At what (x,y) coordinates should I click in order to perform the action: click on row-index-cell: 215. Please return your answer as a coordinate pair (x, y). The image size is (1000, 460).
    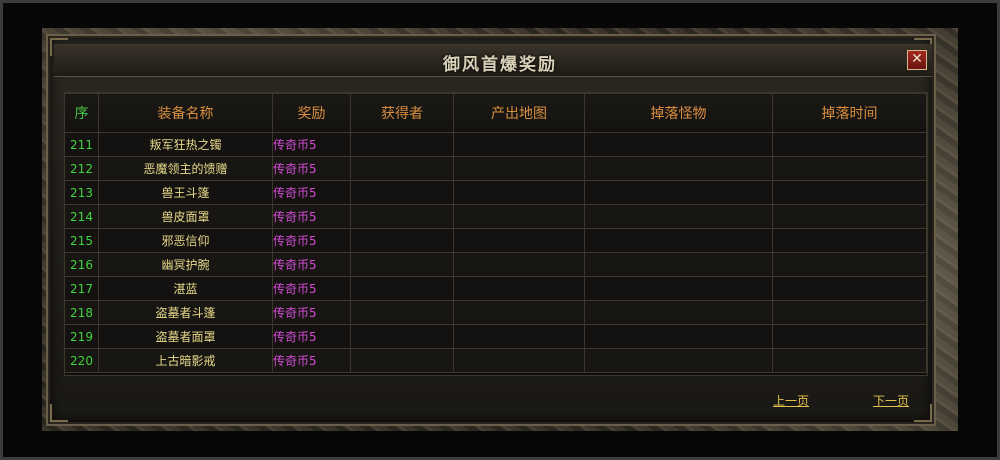
    Looking at the image, I should click on (81, 240).